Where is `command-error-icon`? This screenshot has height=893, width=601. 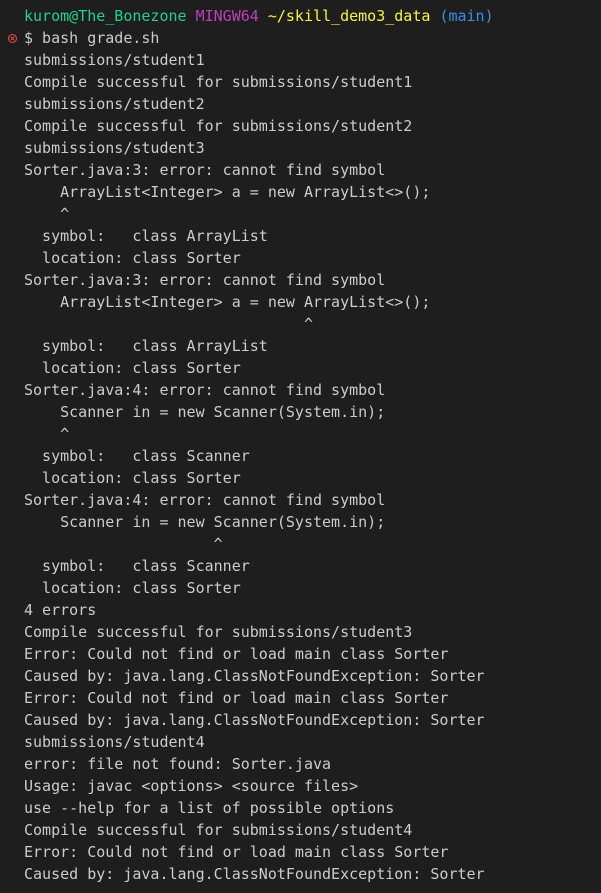 command-error-icon is located at coordinates (12, 38).